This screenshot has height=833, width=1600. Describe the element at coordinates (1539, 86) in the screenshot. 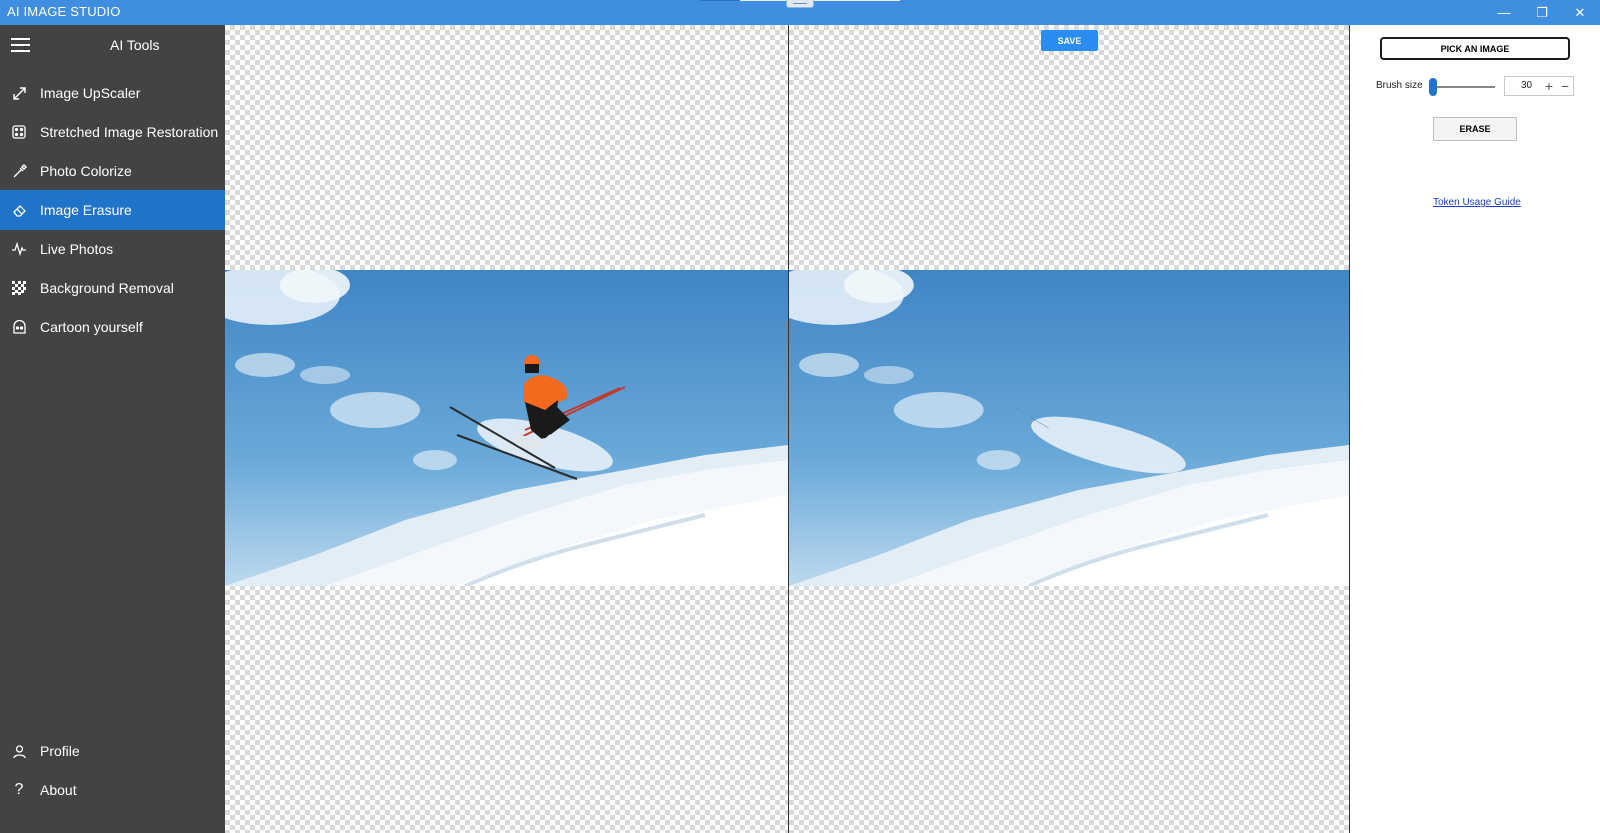

I see `brush-size-stepper: 30 + −` at that location.